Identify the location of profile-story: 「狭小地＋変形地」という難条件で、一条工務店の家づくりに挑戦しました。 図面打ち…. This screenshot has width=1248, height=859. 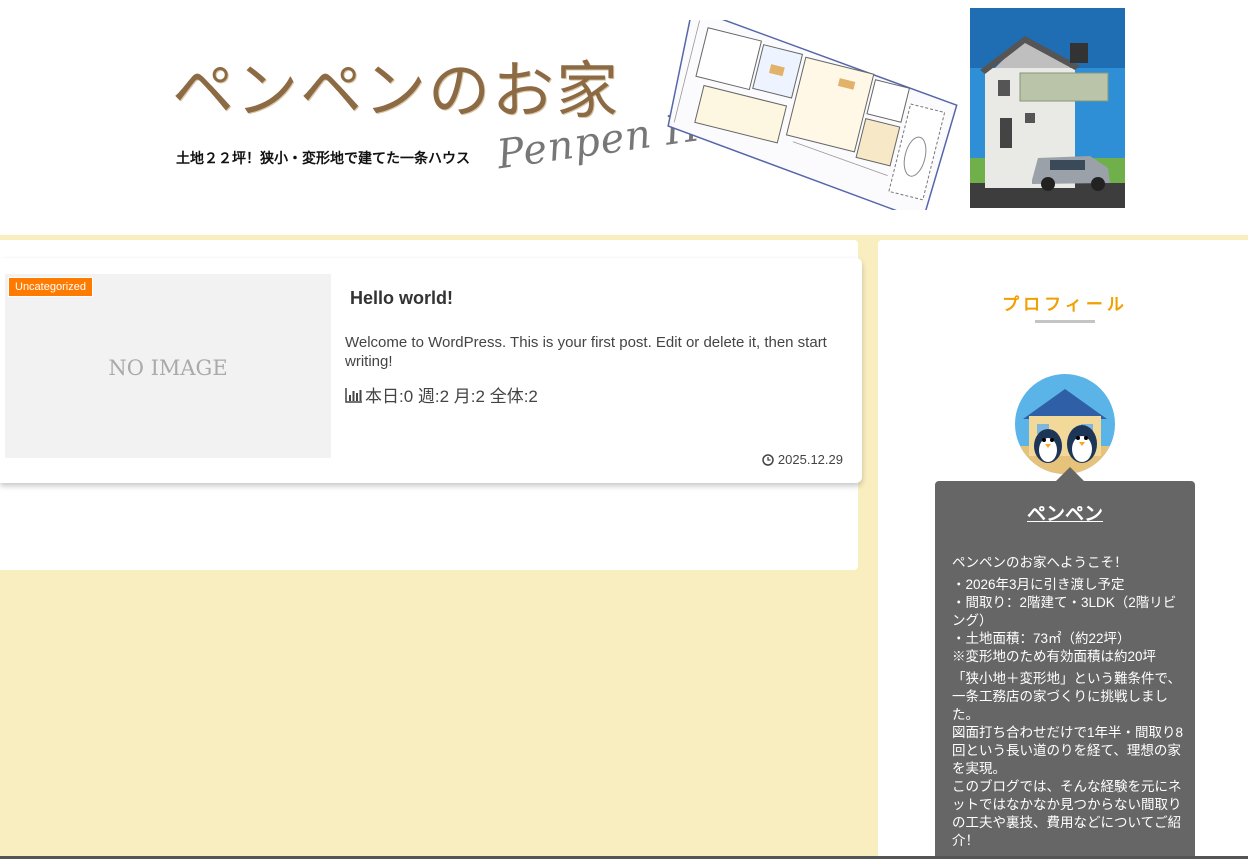
(1068, 759).